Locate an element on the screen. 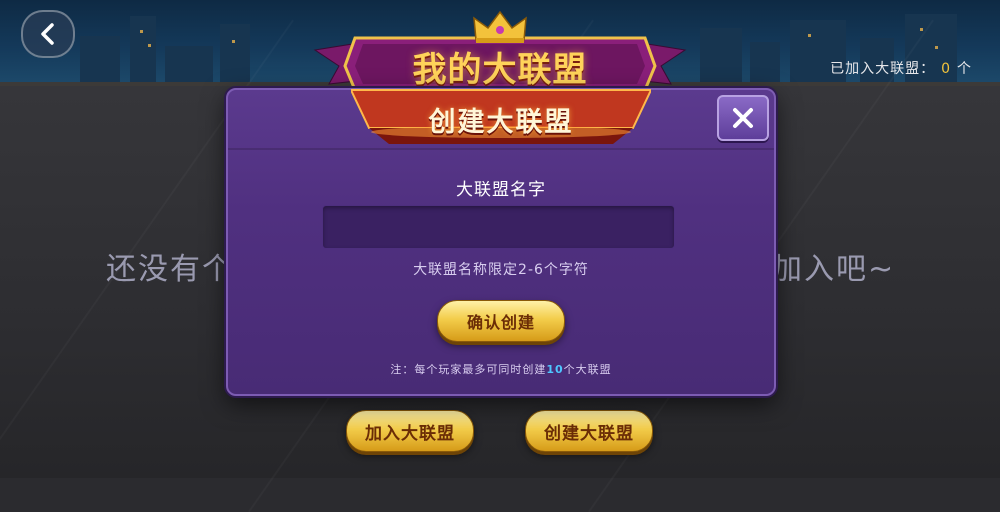  note-suffix: 个大联盟 is located at coordinates (587, 369).